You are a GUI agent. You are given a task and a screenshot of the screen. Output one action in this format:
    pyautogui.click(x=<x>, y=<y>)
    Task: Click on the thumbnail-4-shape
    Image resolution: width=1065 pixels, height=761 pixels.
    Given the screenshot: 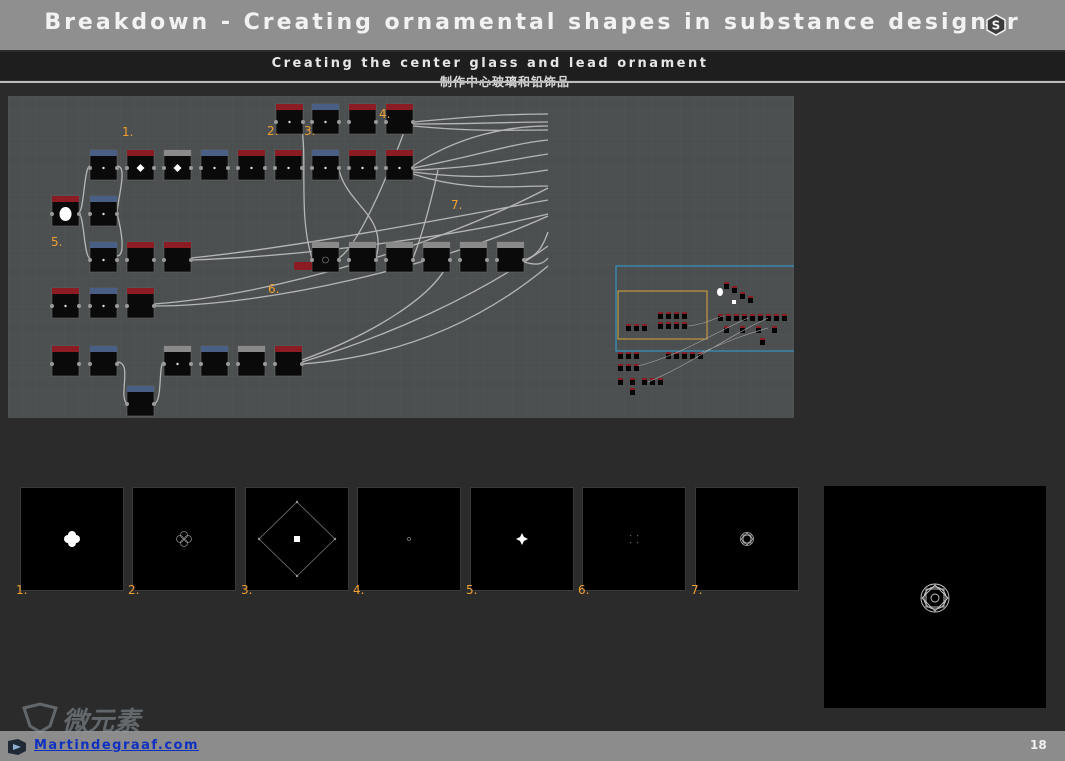 What is the action you would take?
    pyautogui.click(x=409, y=539)
    